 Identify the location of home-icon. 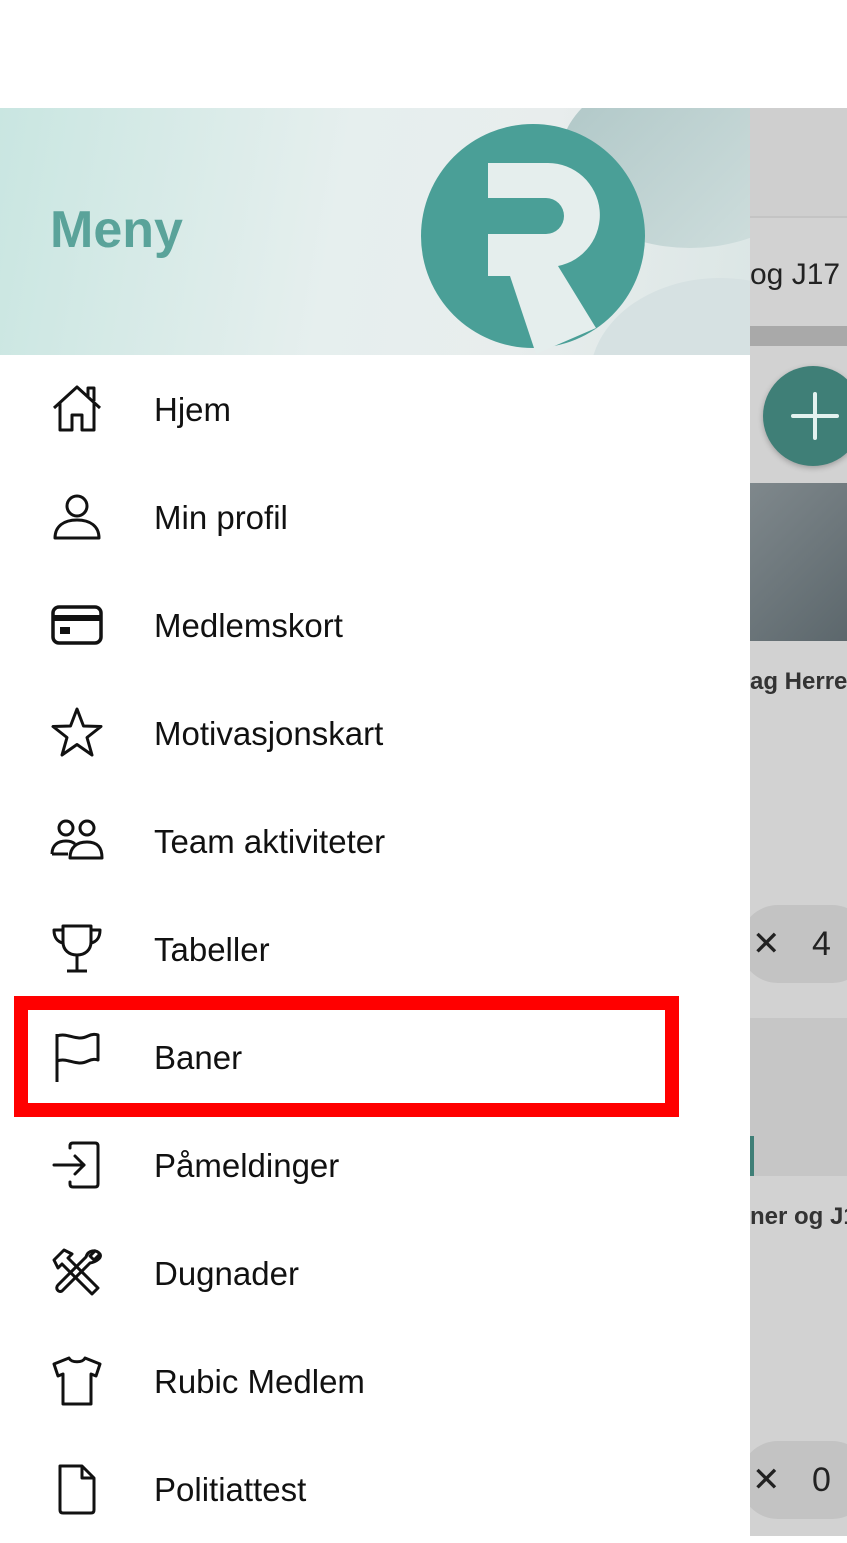
(77, 408).